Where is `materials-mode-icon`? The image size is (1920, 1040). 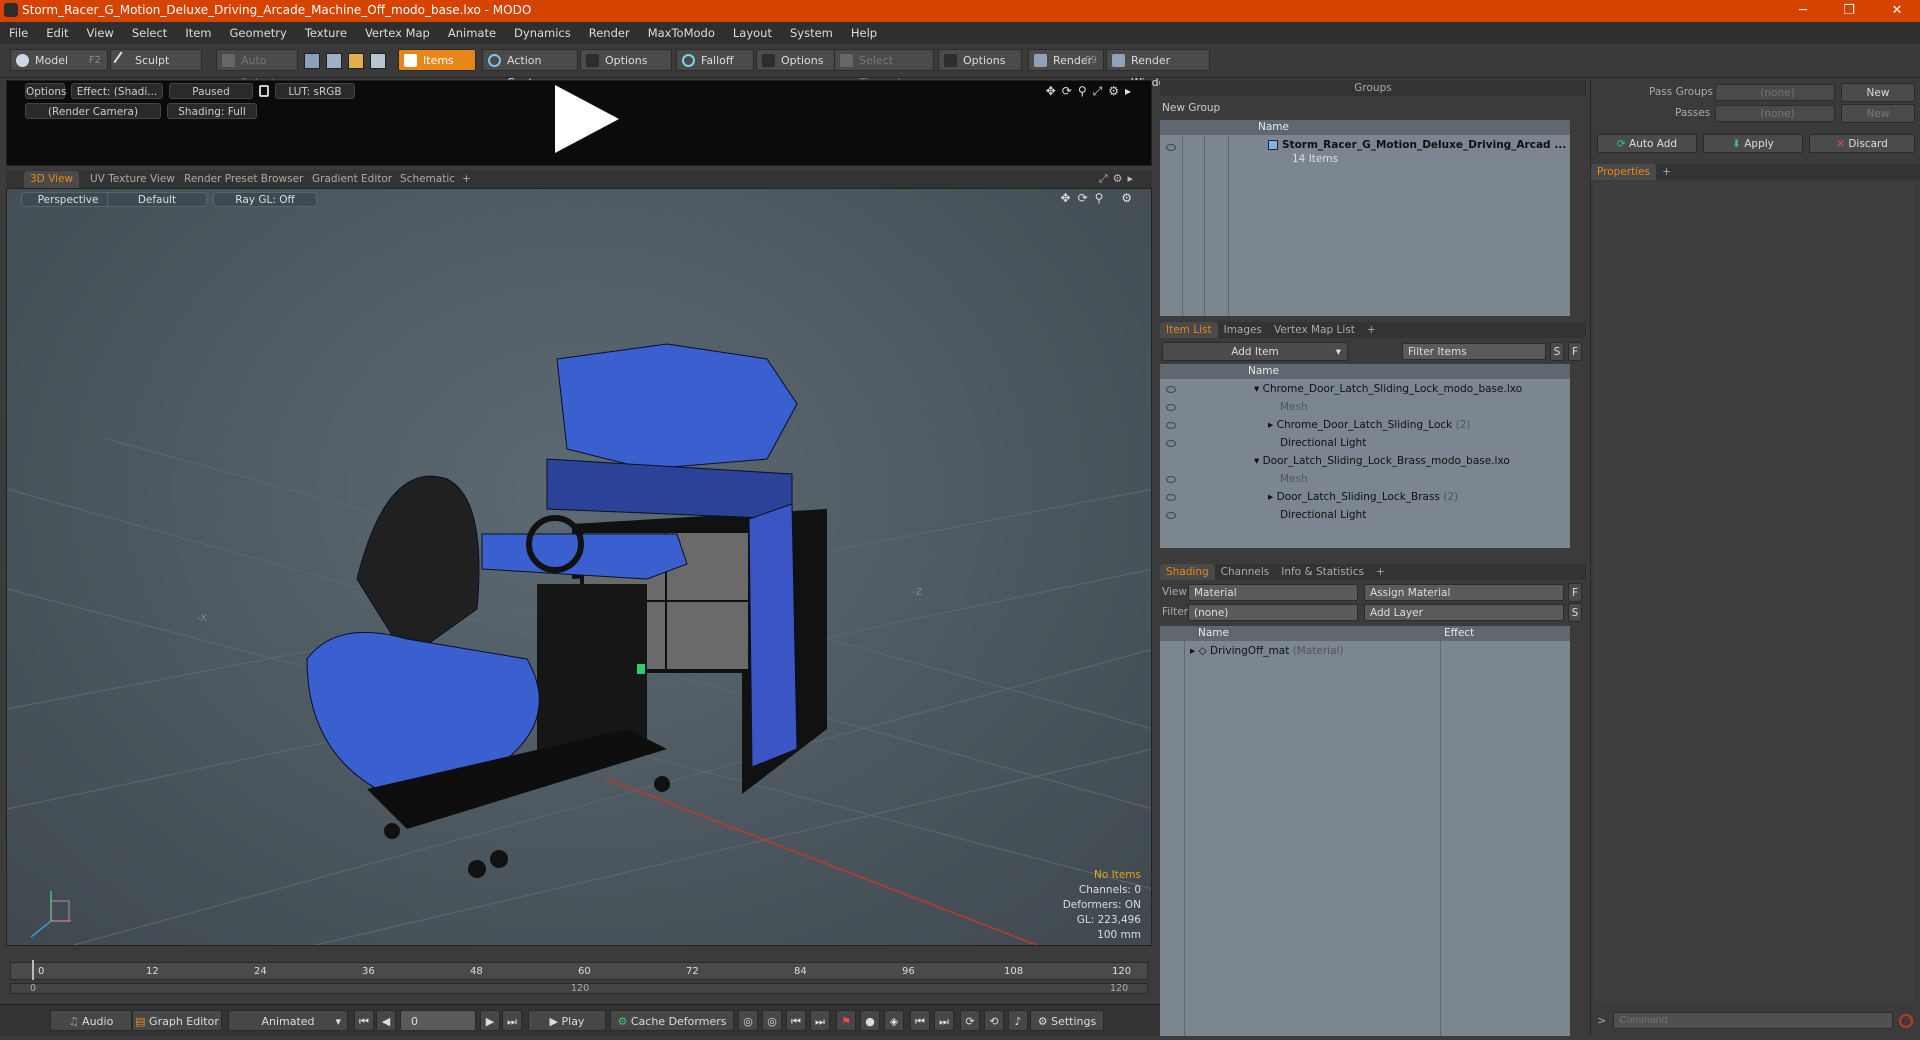
materials-mode-icon is located at coordinates (378, 61).